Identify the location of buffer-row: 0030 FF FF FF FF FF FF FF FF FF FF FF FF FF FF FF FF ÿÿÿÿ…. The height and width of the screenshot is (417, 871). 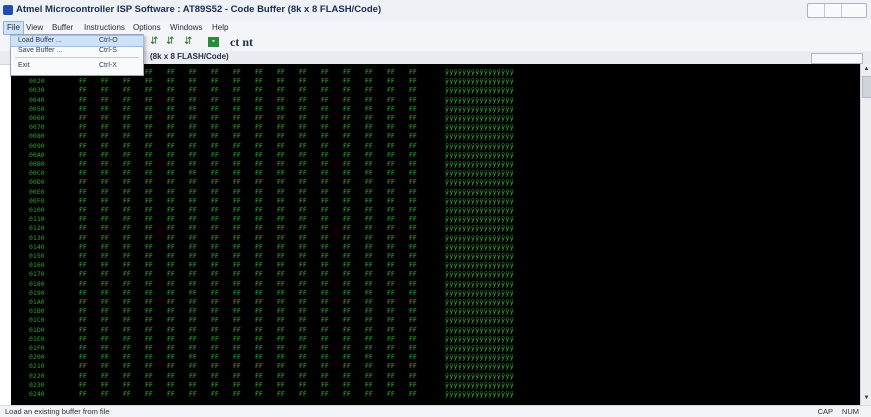
(411, 90).